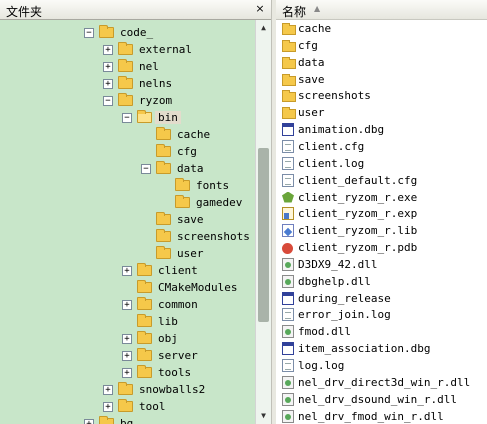 The width and height of the screenshot is (487, 424). I want to click on tree-node-obj: + obj, so click(127, 338).